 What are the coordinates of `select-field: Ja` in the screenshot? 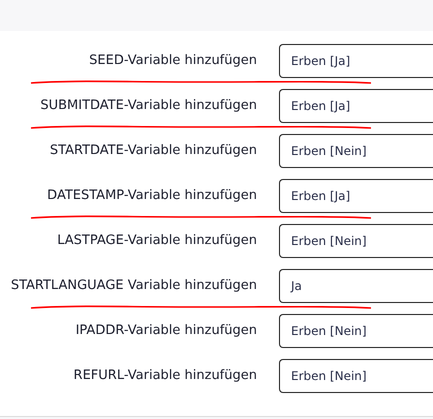 It's located at (356, 286).